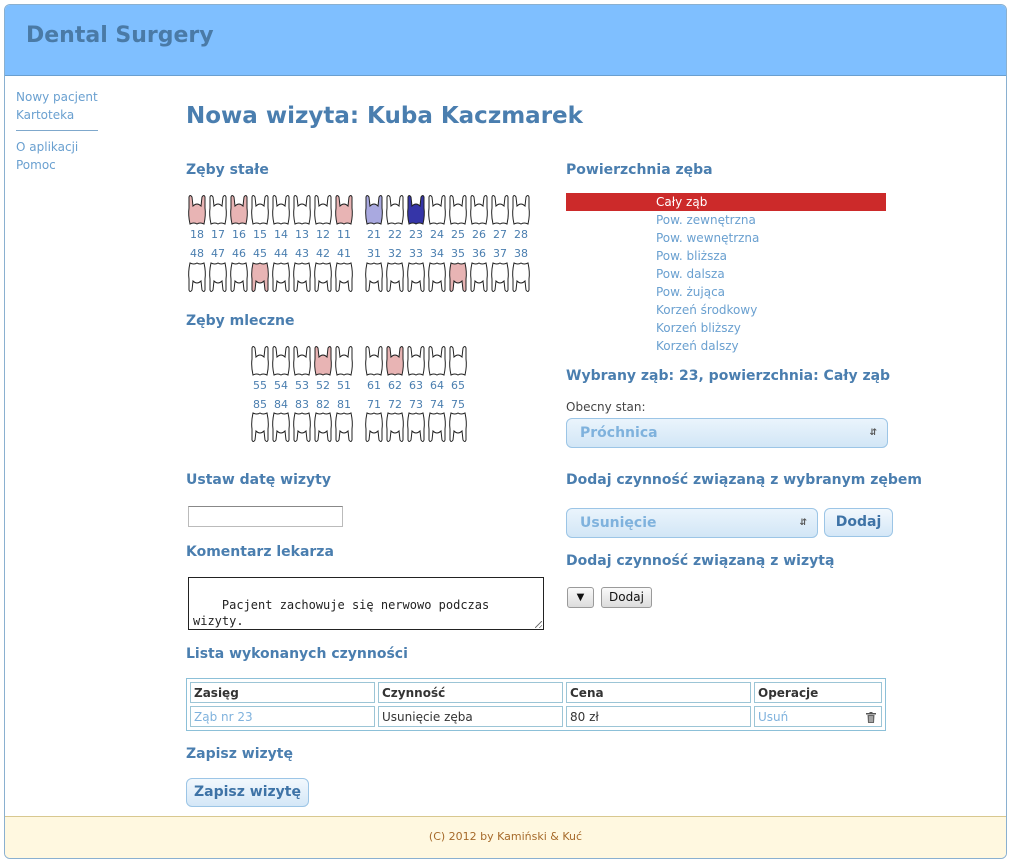 The height and width of the screenshot is (863, 1011). I want to click on select-arrows-icon: ⇵, so click(803, 523).